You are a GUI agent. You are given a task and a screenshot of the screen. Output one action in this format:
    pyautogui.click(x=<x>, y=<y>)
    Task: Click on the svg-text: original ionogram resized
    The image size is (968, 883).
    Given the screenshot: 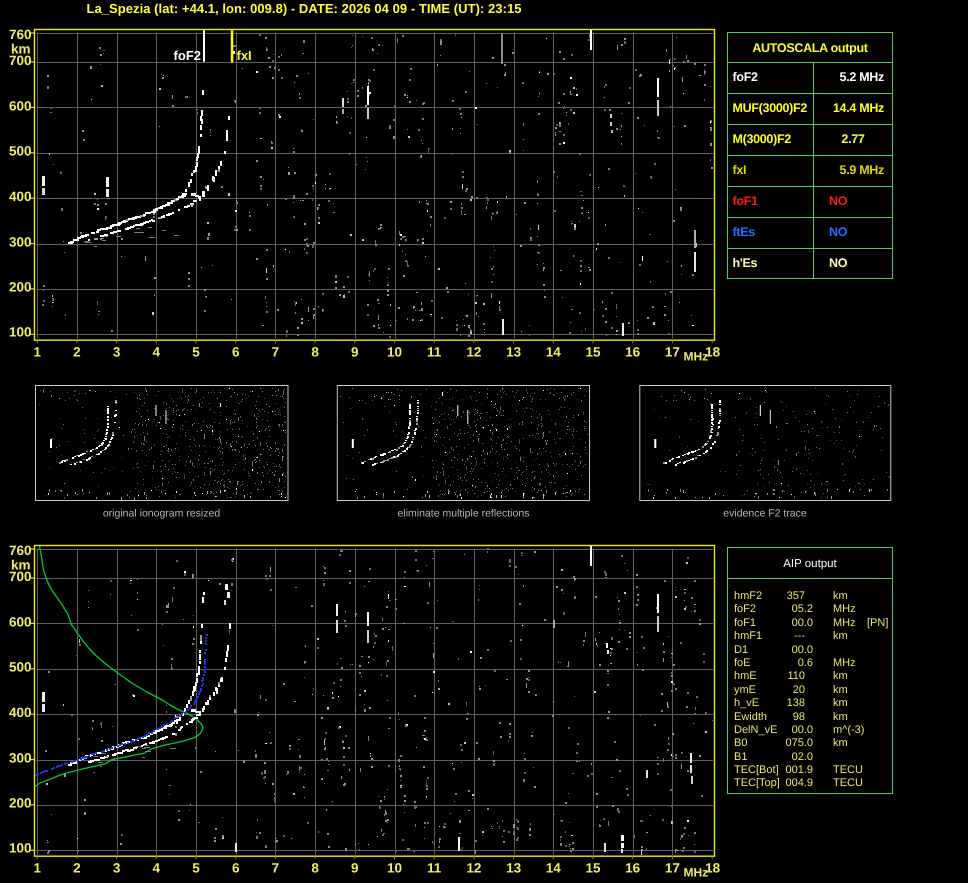 What is the action you would take?
    pyautogui.click(x=161, y=514)
    